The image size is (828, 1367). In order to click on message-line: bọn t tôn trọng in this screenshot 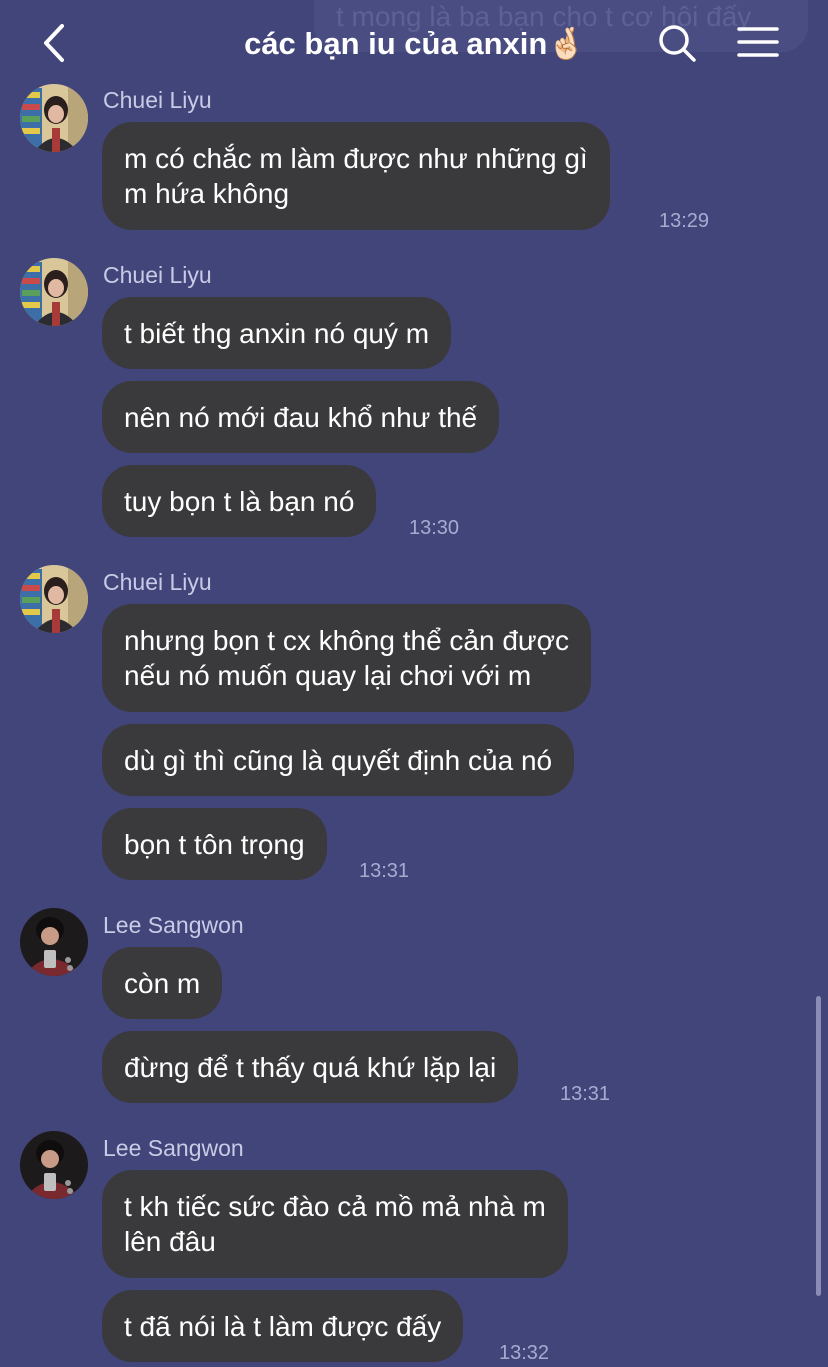, I will do `click(214, 844)`.